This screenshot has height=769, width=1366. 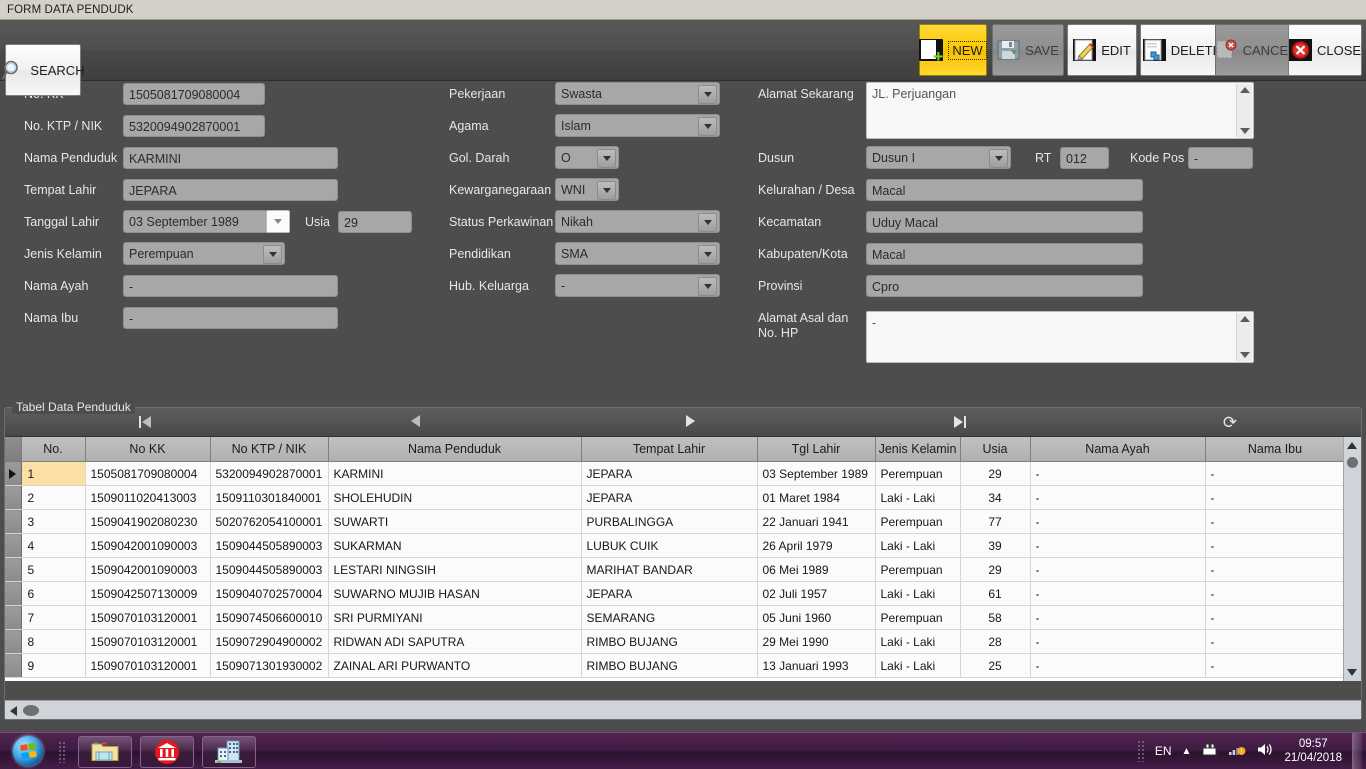 I want to click on field-nama-penduduk: KARMINI, so click(x=230, y=158).